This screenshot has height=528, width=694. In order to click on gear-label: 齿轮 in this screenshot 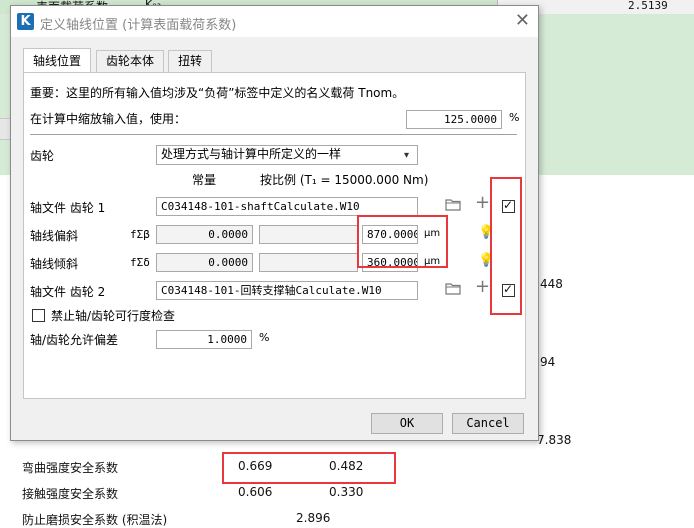, I will do `click(42, 156)`.